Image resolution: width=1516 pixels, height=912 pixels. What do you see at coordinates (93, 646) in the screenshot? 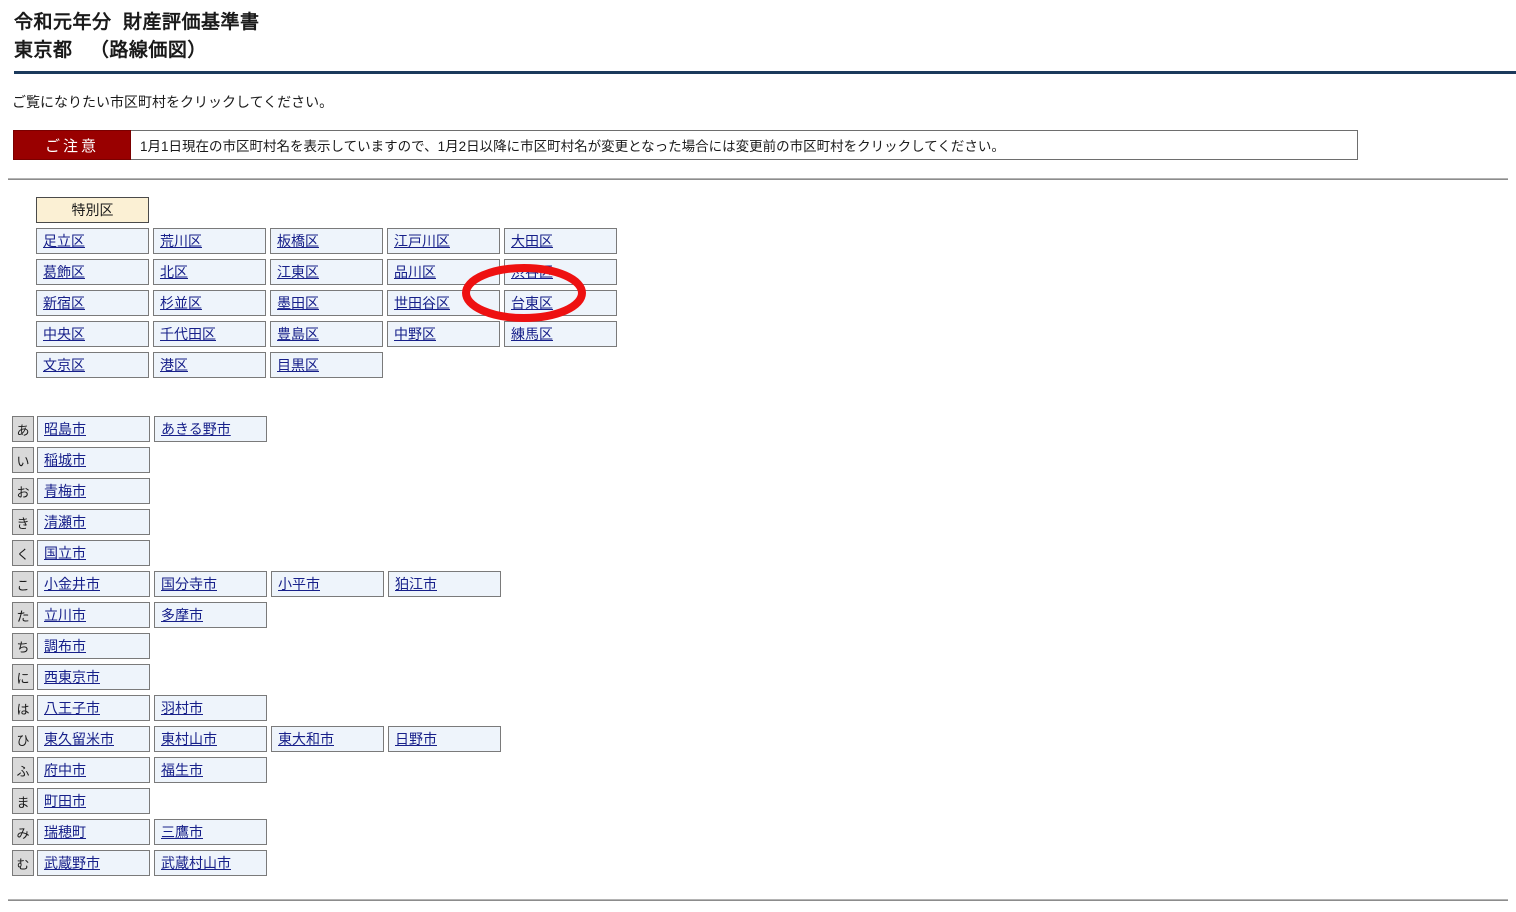
I see `city-cell: 調布市` at bounding box center [93, 646].